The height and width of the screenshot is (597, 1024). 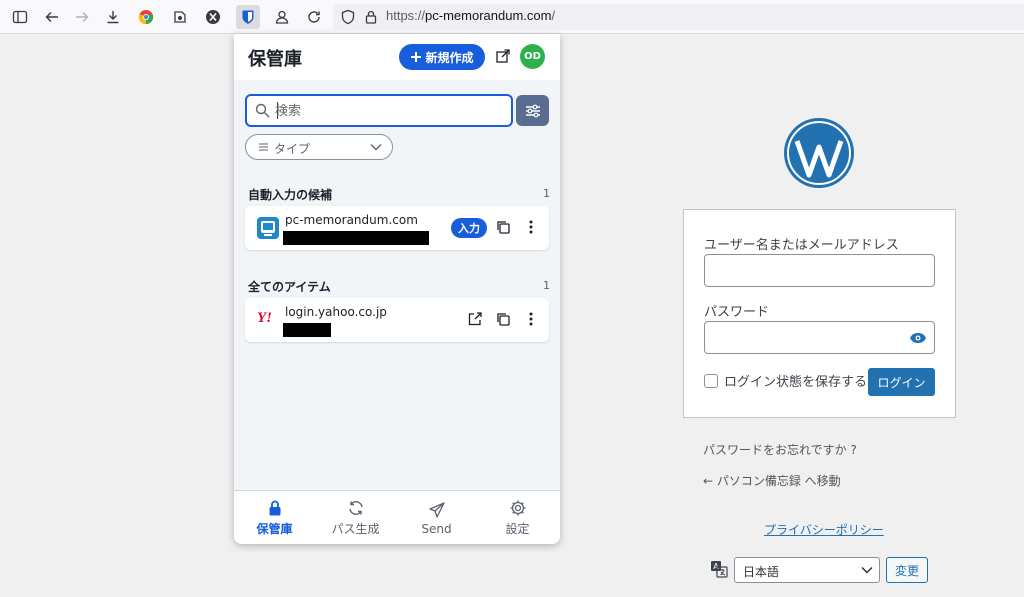 I want to click on all-items-section-count: 1, so click(x=546, y=285).